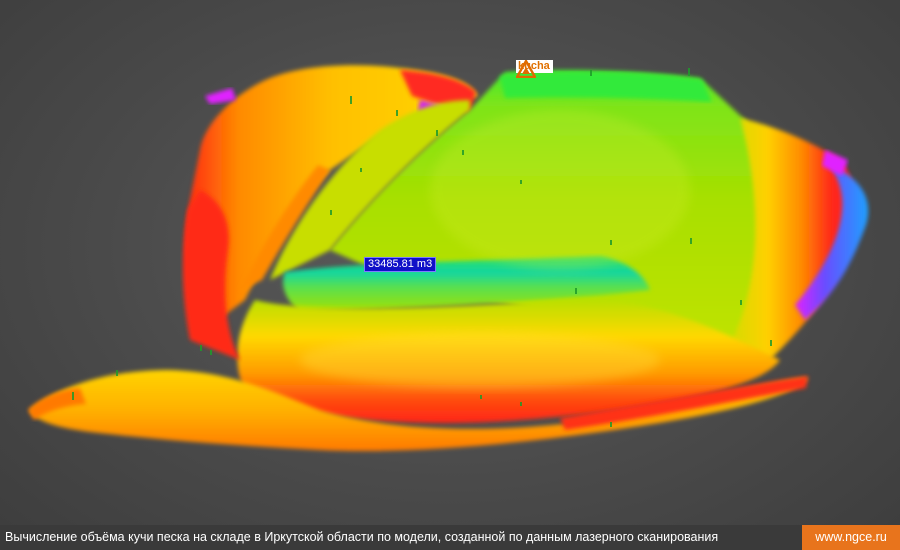 Image resolution: width=900 pixels, height=550 pixels. Describe the element at coordinates (480, 360) in the screenshot. I see `front-yellow-highlight` at that location.